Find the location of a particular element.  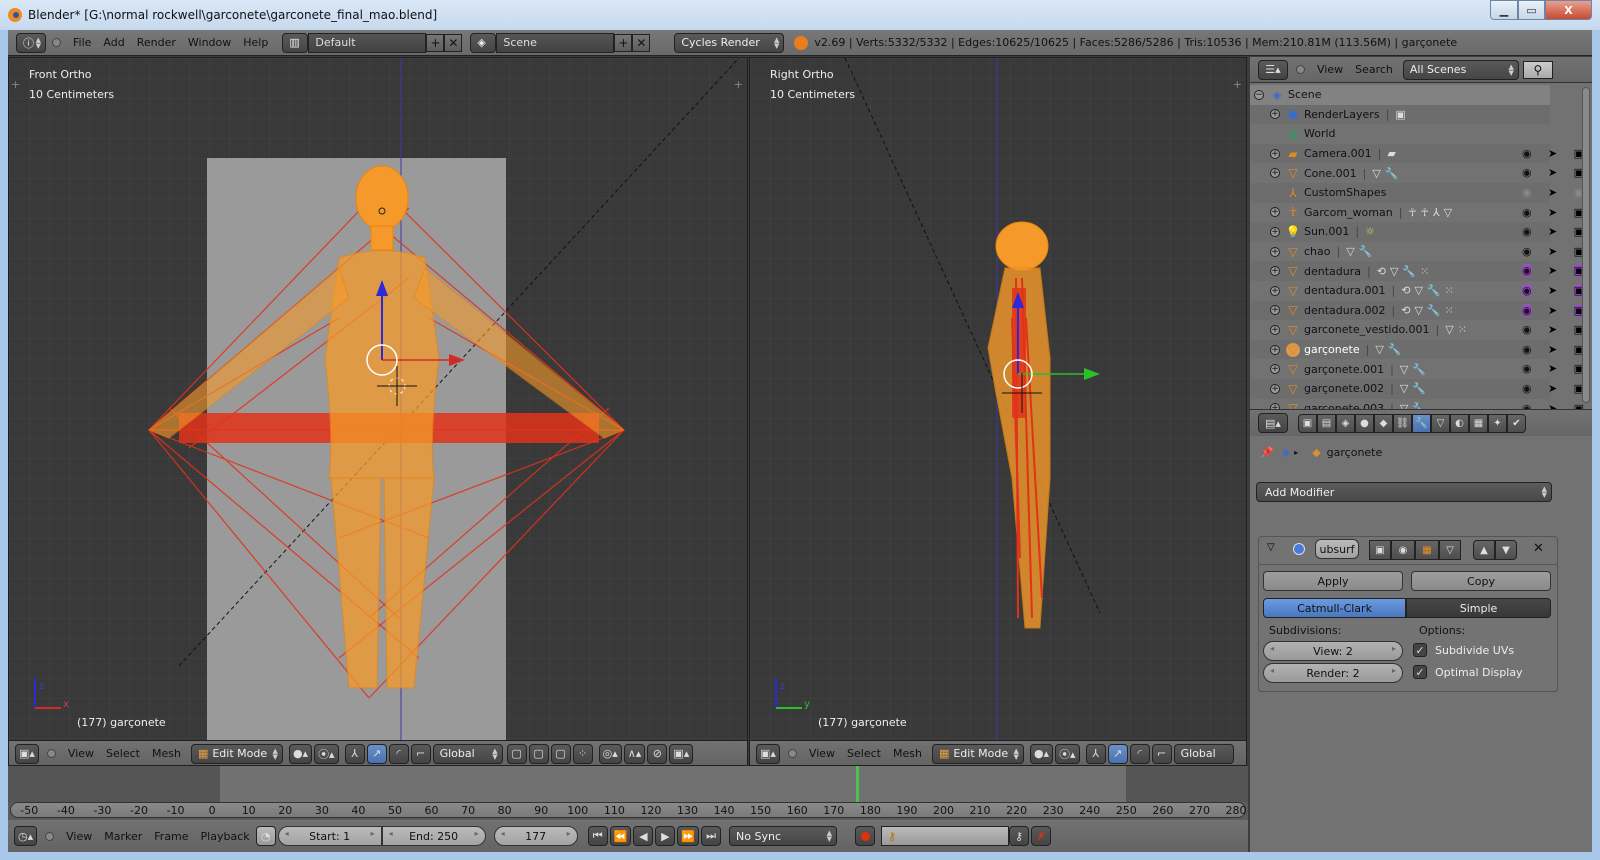

current-frame-field: ◂ 177 ▸ is located at coordinates (535, 836).